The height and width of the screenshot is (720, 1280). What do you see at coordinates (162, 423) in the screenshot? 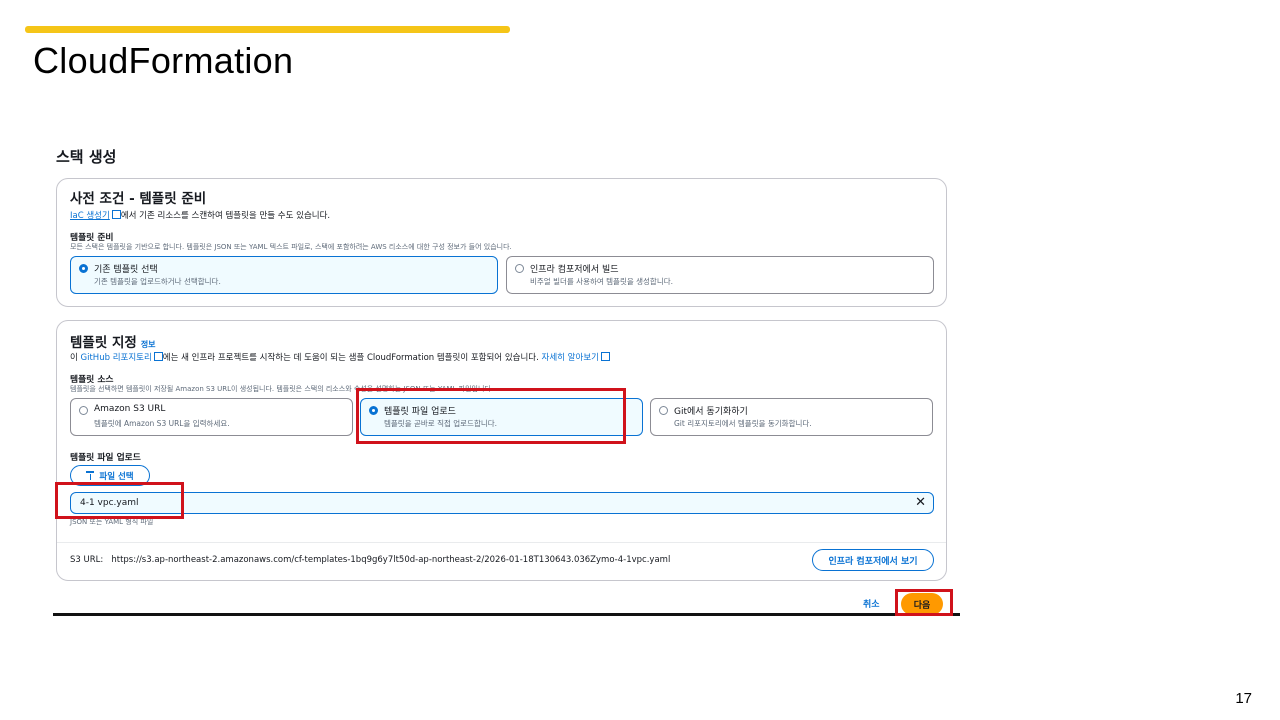
I see `source-desc: 템플릿에 Amazon S3 URL을 입력하세요.` at bounding box center [162, 423].